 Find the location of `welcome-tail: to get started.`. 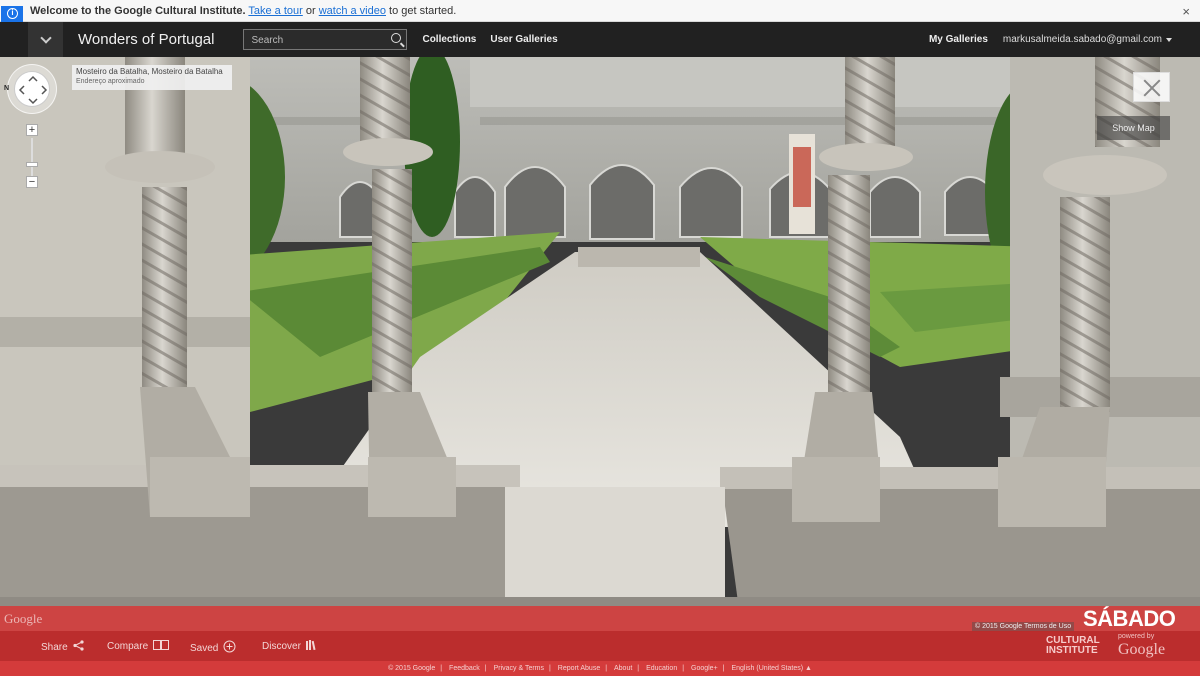

welcome-tail: to get started. is located at coordinates (423, 10).